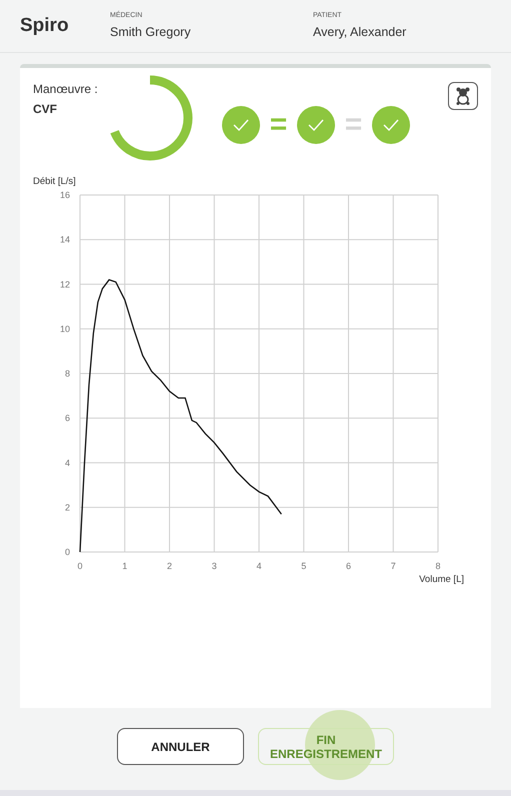  Describe the element at coordinates (65, 329) in the screenshot. I see `y-tick-label: 10` at that location.